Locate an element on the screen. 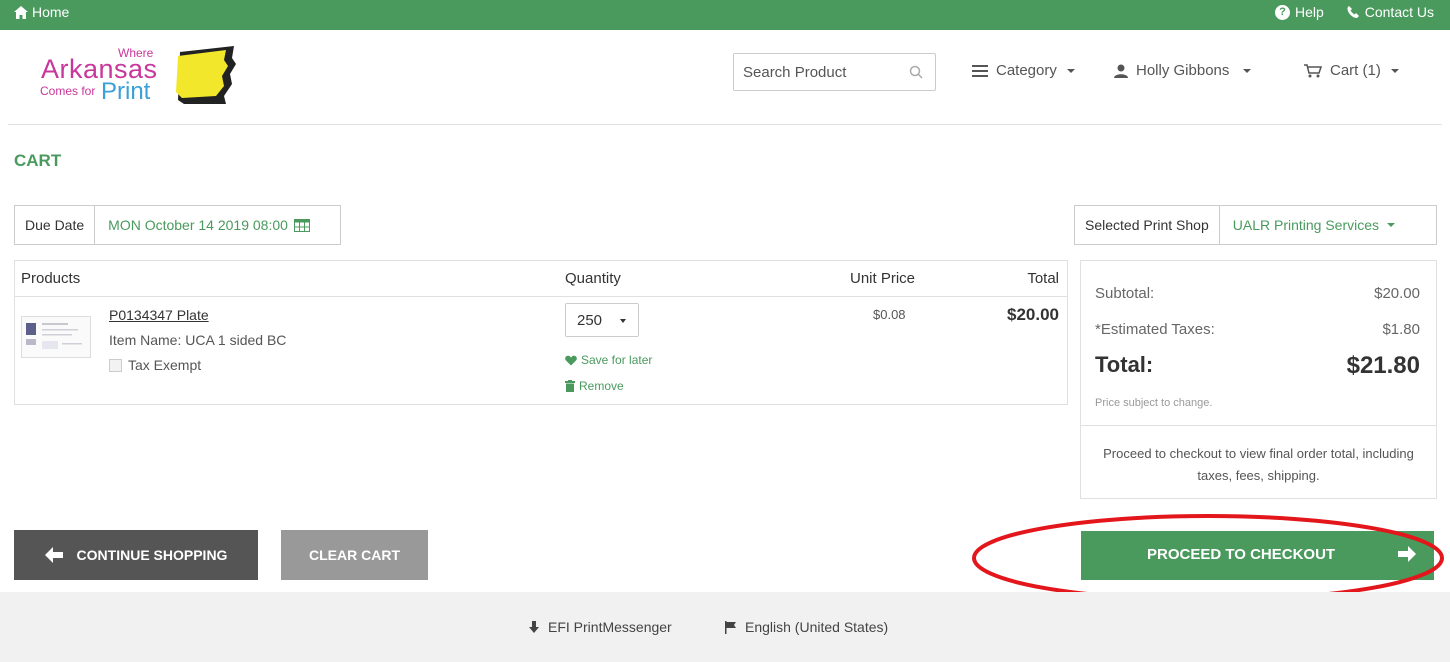  clear-cart-label: CLEAR CART is located at coordinates (354, 555).